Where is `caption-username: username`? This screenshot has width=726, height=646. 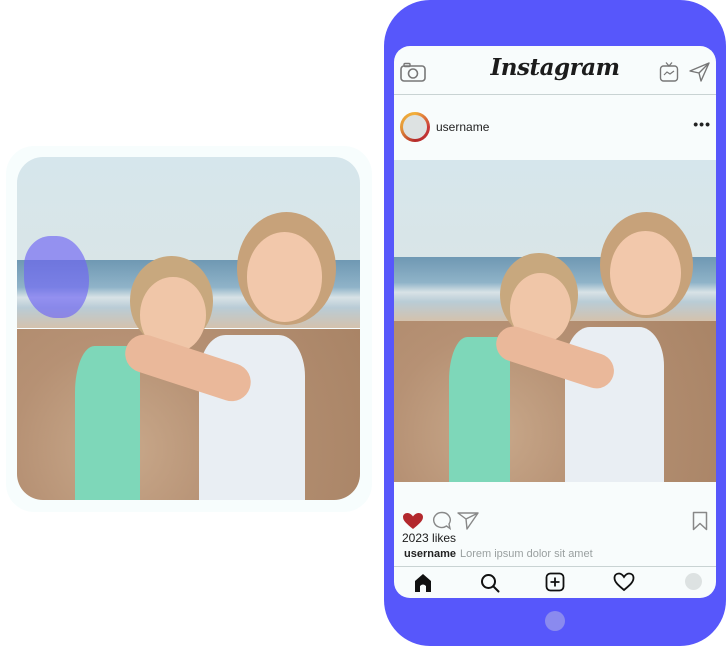
caption-username: username is located at coordinates (430, 554).